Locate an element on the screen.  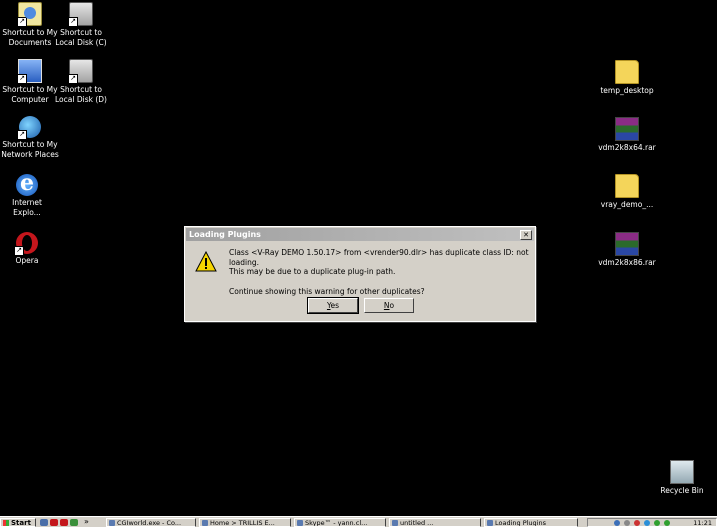
desktop-icon-temp-desktop: temp_desktop is located at coordinates (627, 78).